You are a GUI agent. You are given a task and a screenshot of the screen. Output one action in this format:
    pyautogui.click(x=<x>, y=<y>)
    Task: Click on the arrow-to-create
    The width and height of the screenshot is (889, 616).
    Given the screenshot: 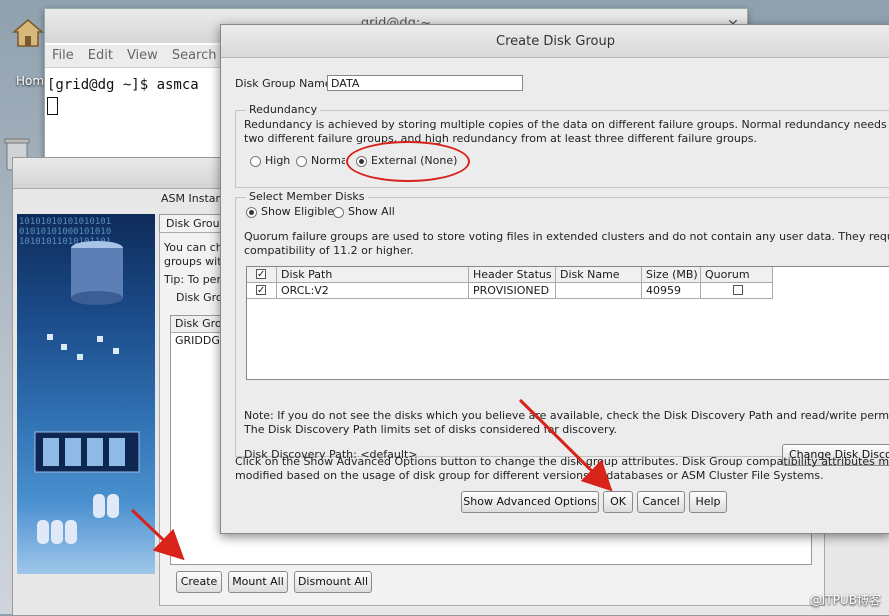 What is the action you would take?
    pyautogui.click(x=157, y=534)
    